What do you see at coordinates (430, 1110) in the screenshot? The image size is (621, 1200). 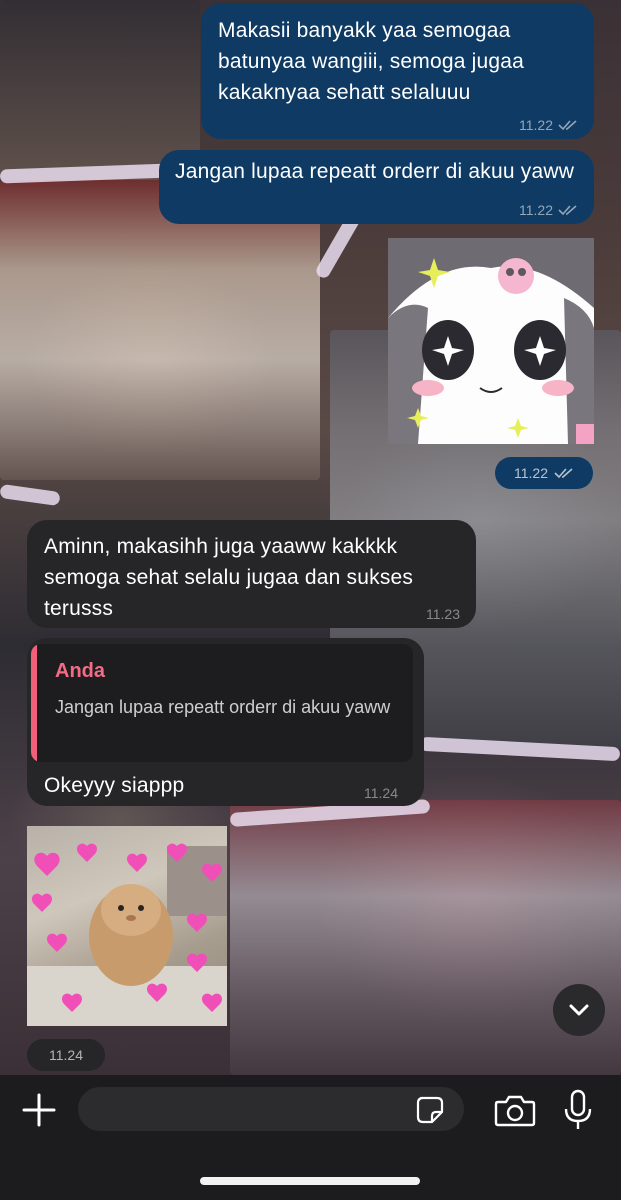 I see `sticker-icon` at bounding box center [430, 1110].